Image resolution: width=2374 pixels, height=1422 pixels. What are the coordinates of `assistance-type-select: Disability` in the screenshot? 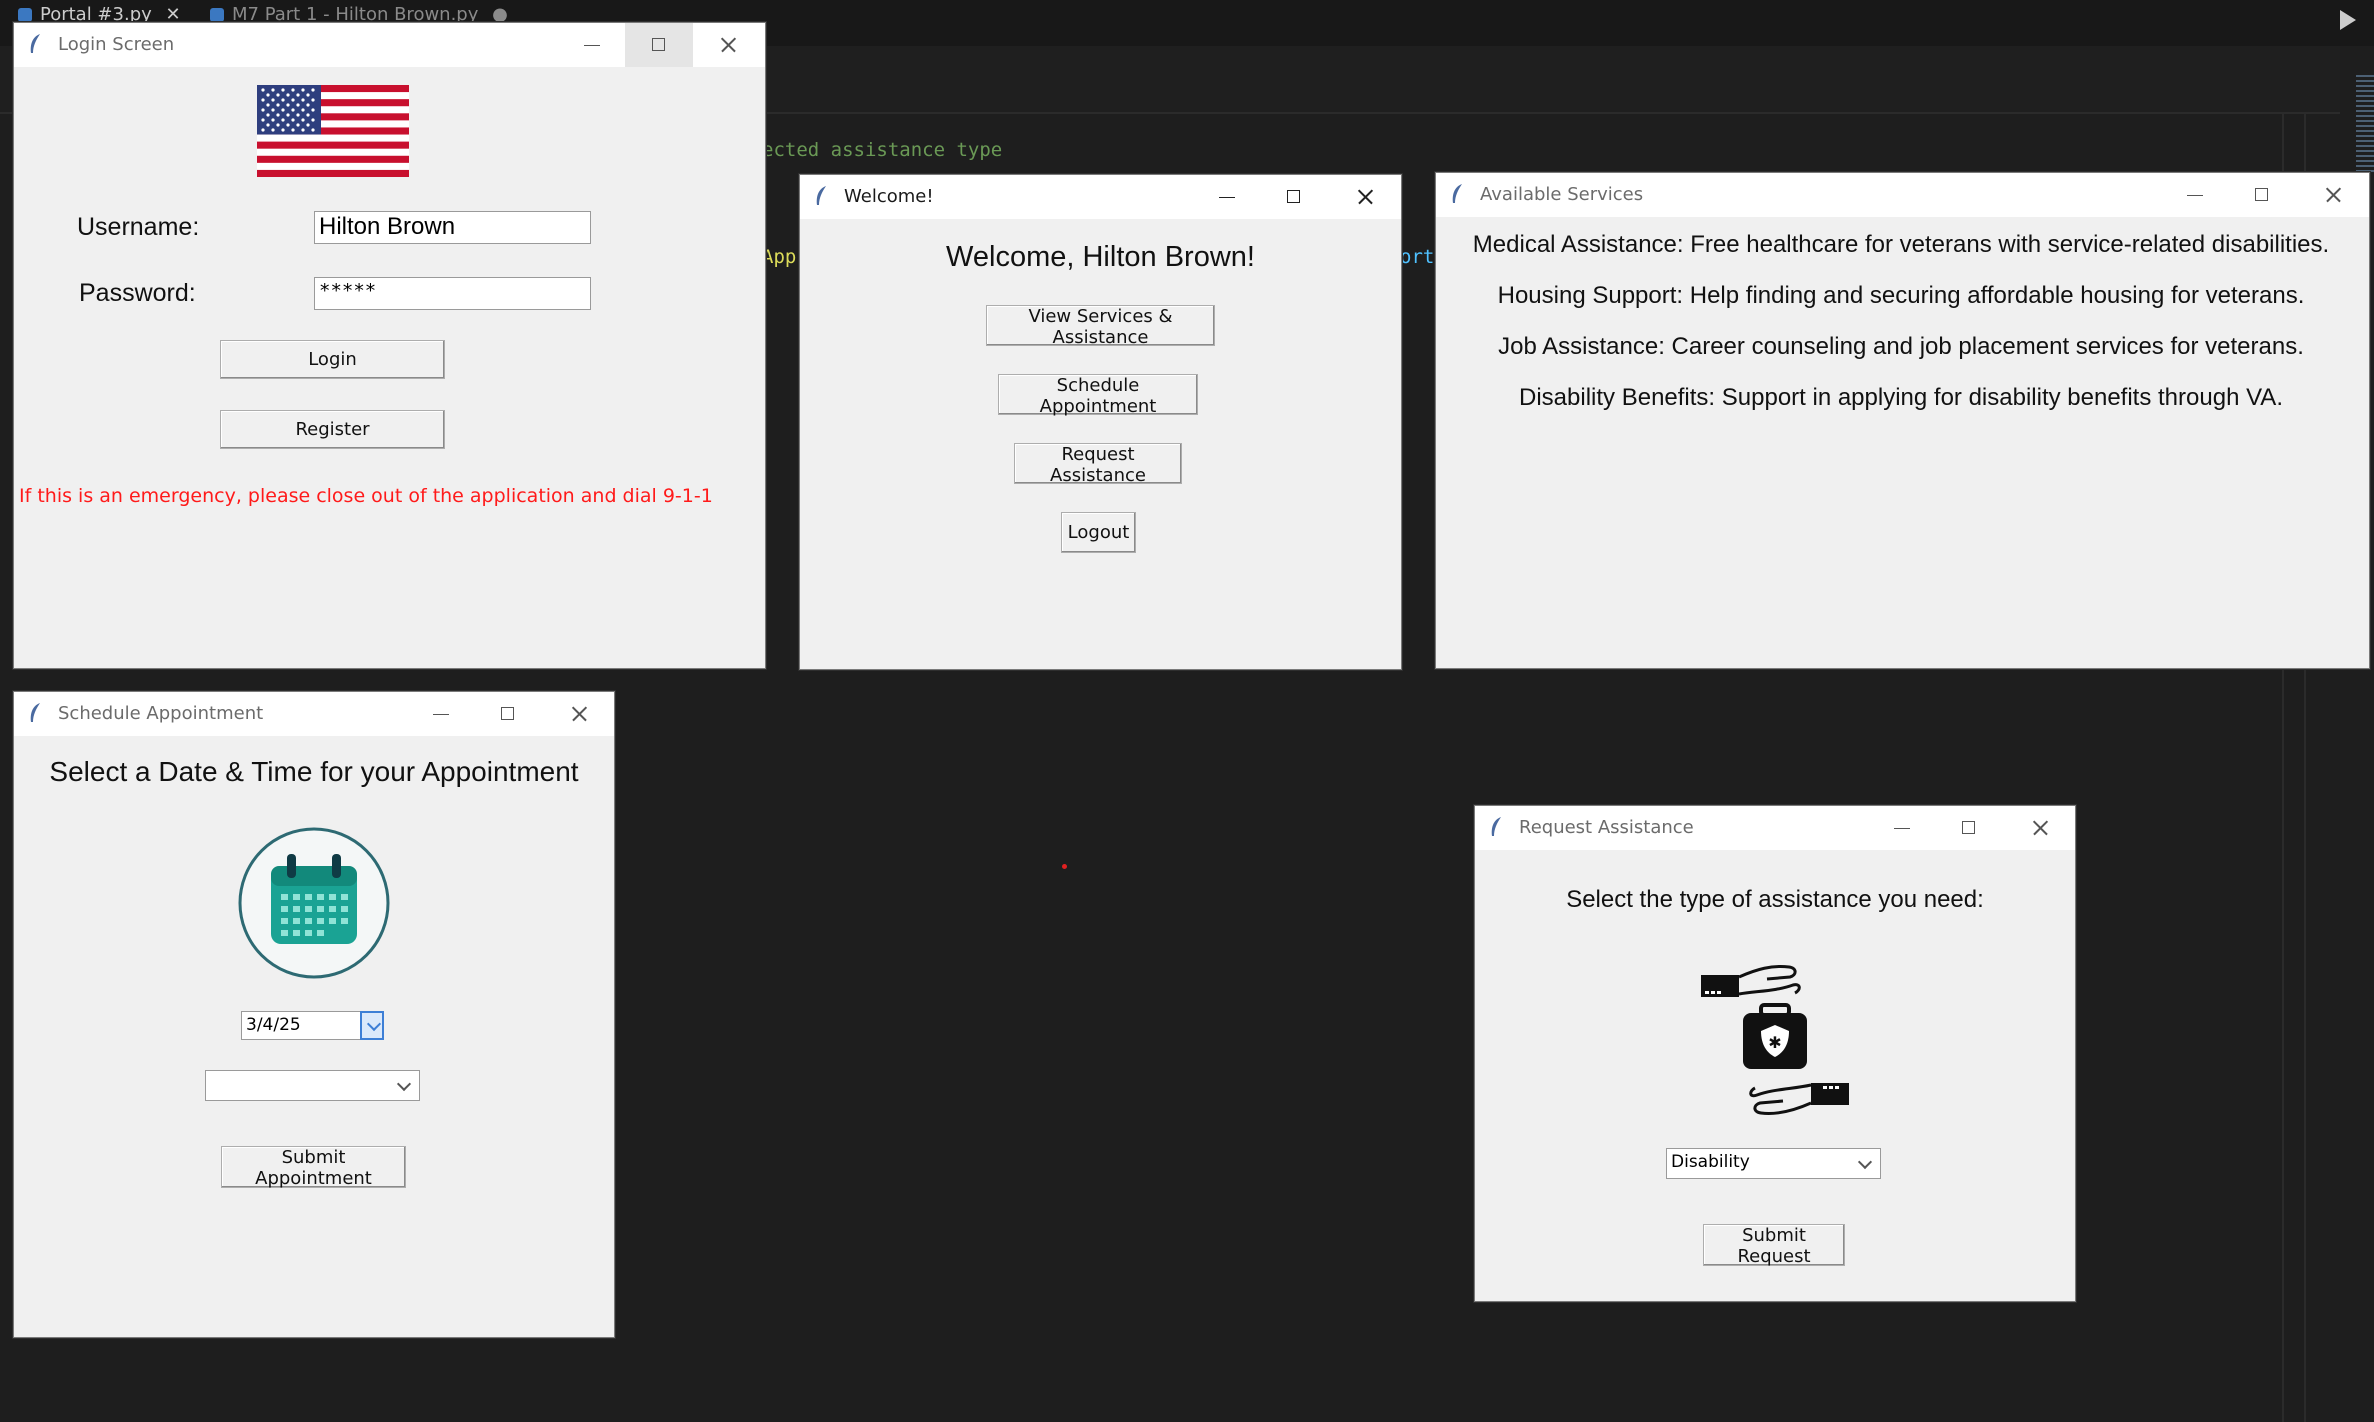 It's located at (1773, 1163).